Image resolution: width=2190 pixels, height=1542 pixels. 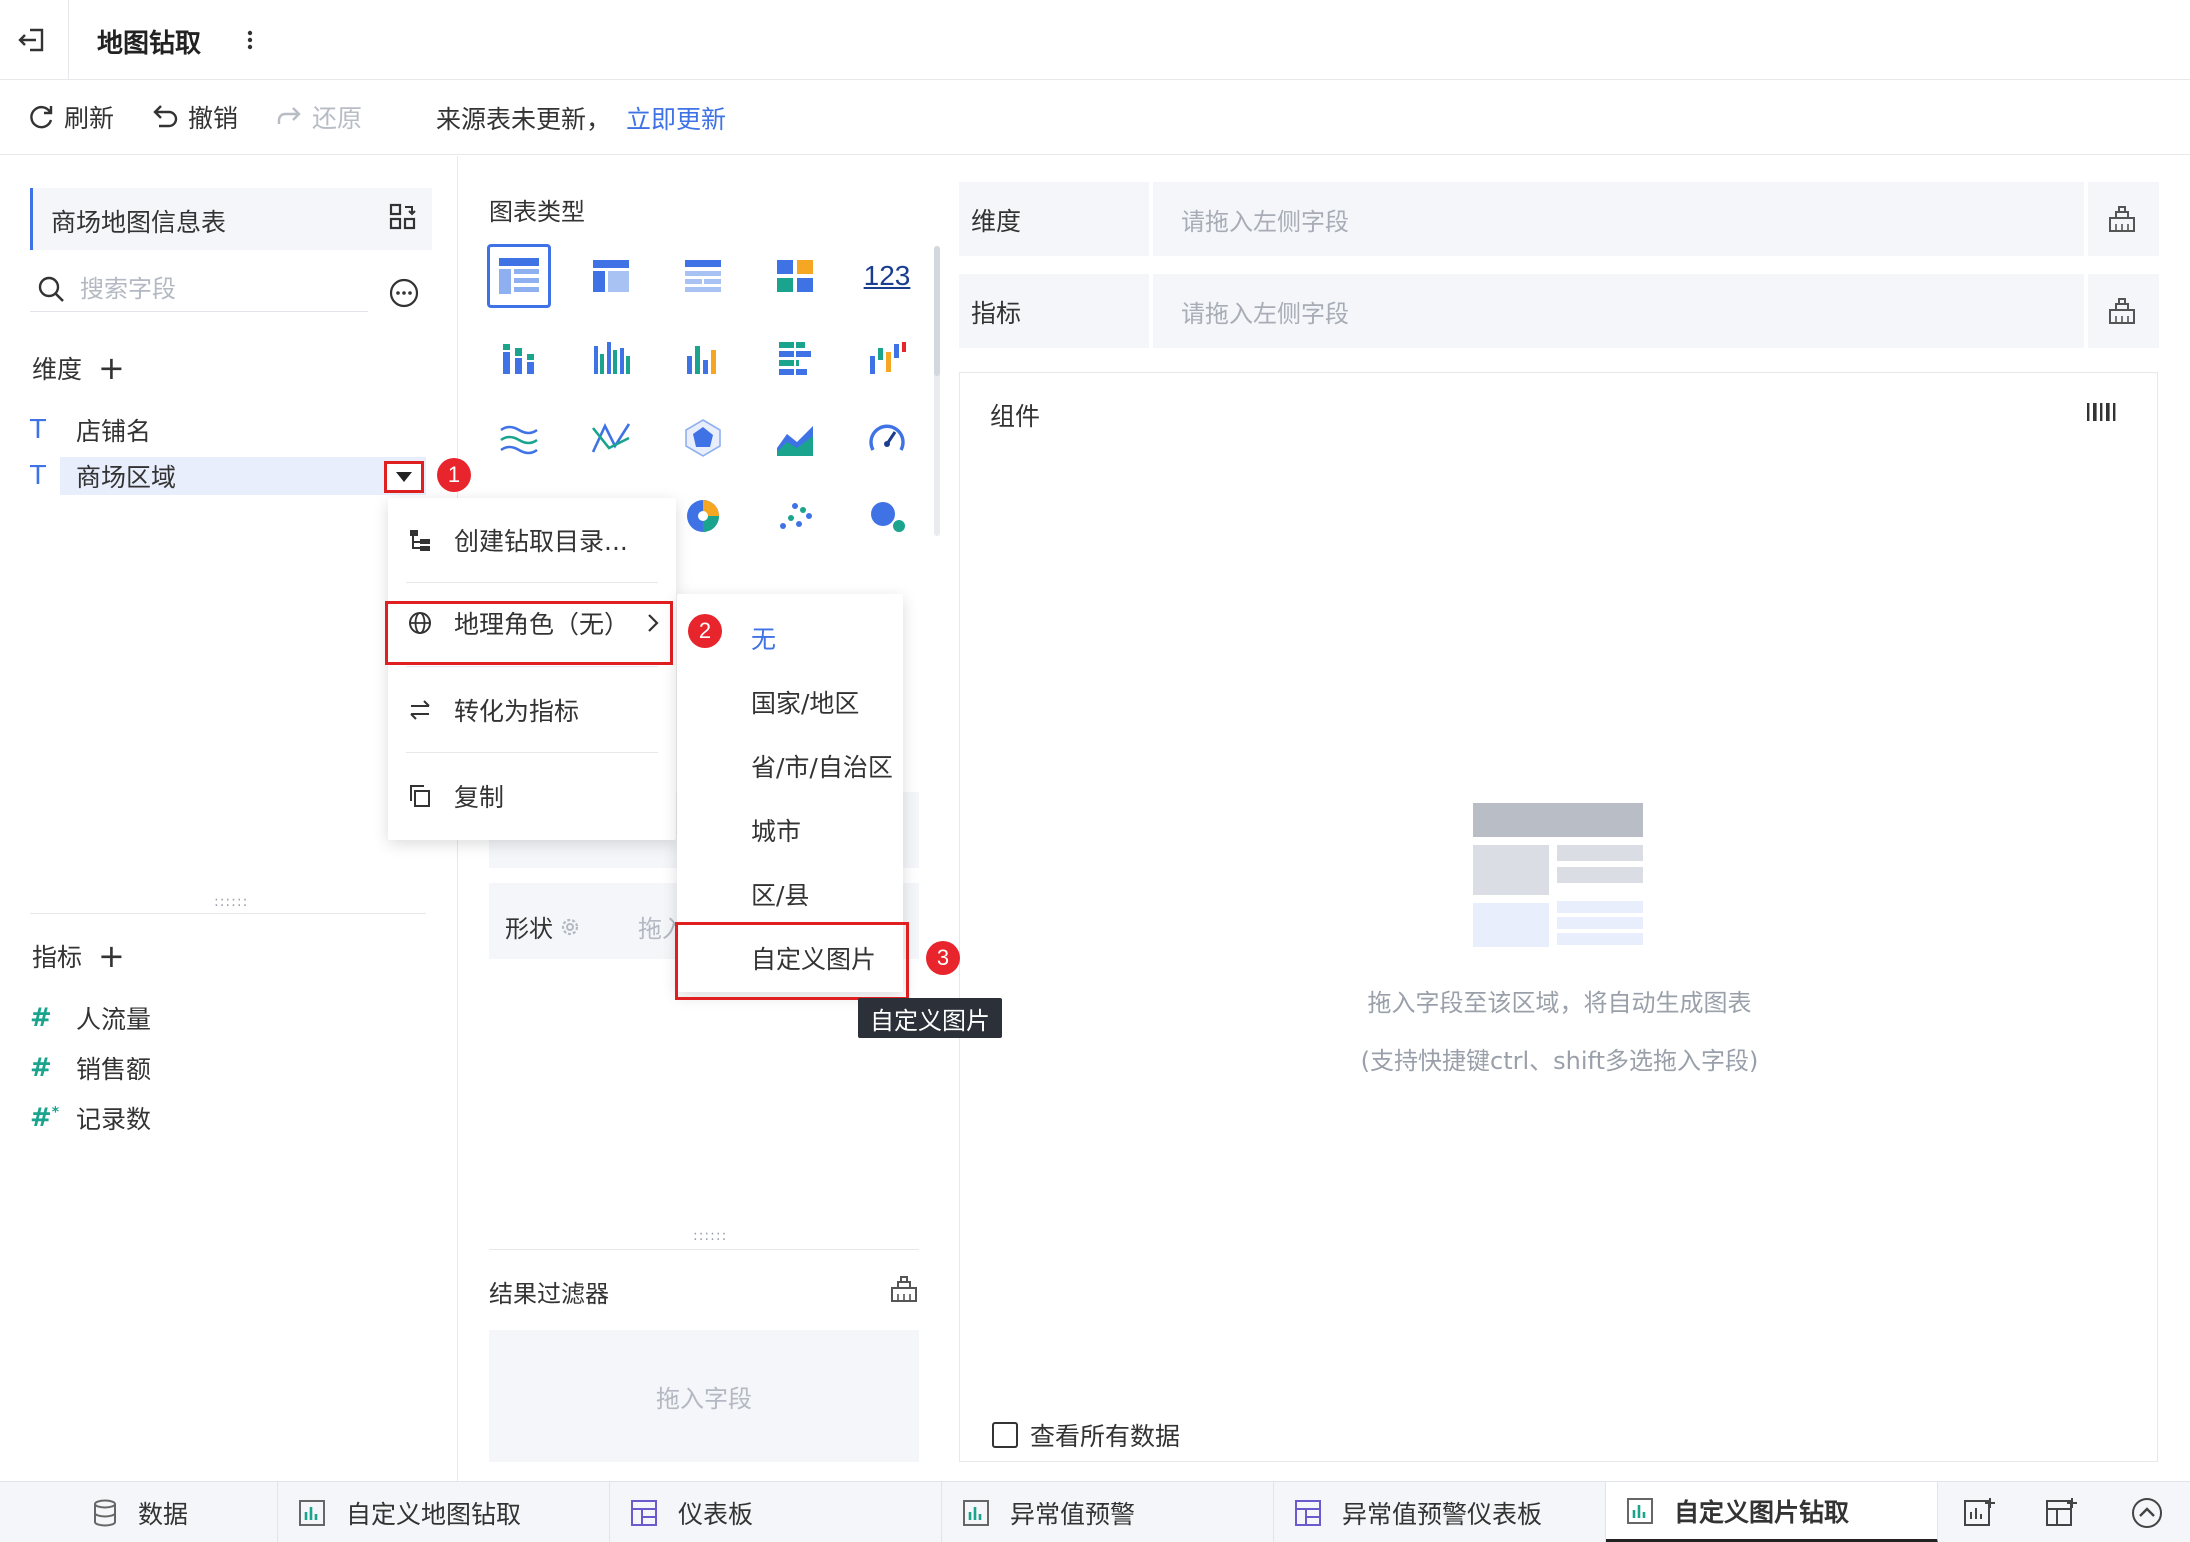 I want to click on submenu-item-country: 国家/地区, so click(x=805, y=702).